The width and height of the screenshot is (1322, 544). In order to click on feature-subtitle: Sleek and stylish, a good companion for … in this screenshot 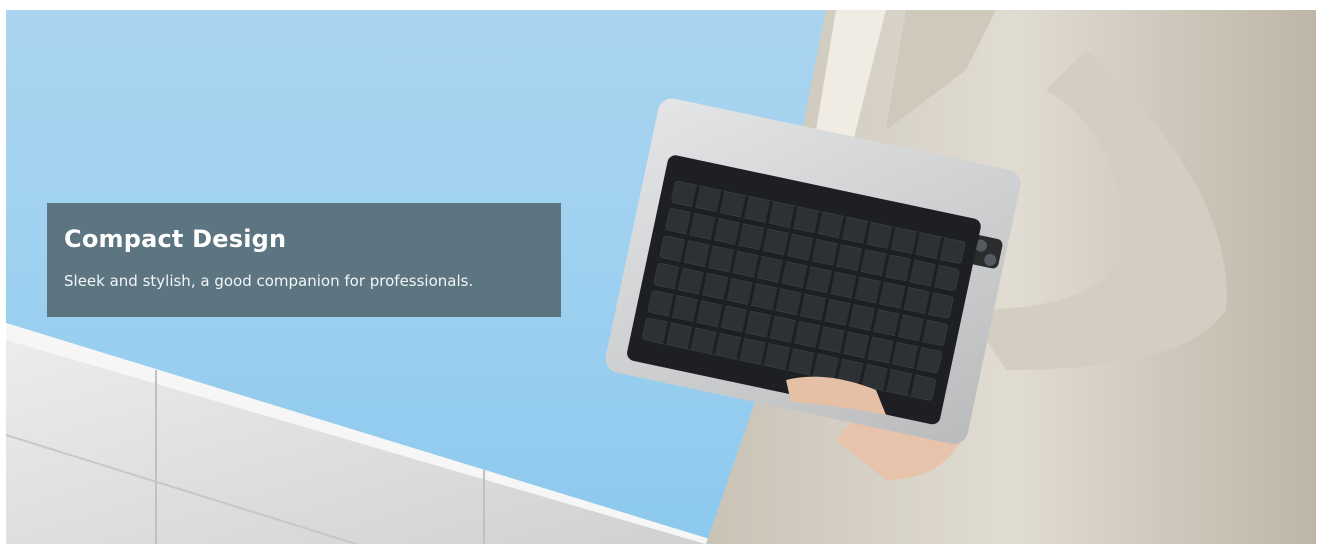, I will do `click(269, 281)`.